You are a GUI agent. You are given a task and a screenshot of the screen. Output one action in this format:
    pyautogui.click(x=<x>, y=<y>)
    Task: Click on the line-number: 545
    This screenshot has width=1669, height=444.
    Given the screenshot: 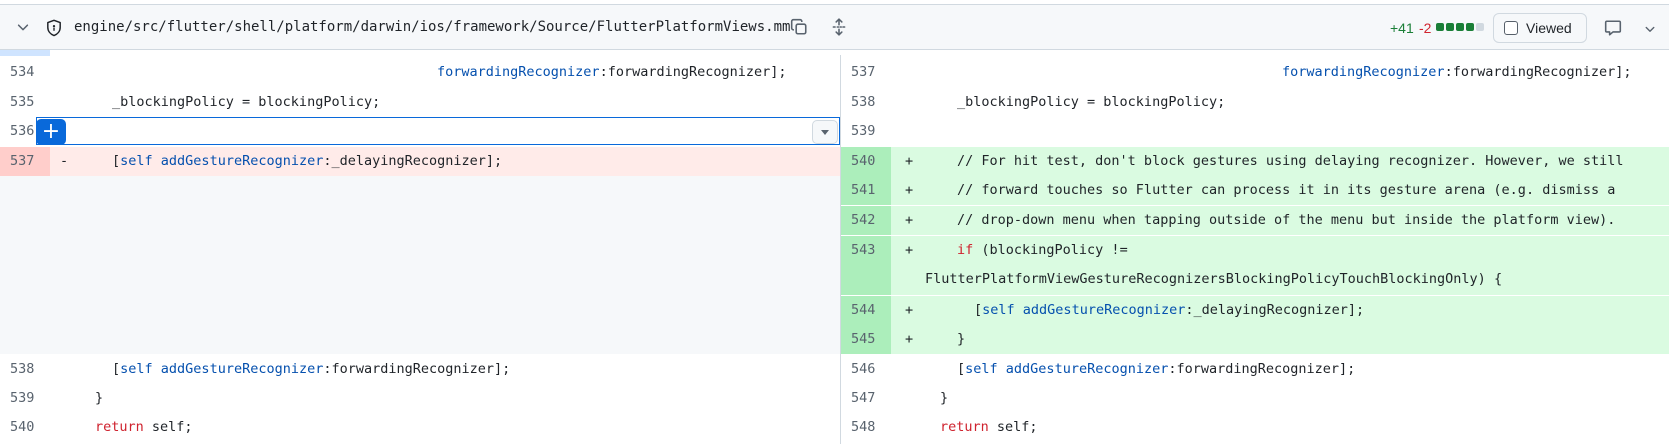 What is the action you would take?
    pyautogui.click(x=866, y=339)
    